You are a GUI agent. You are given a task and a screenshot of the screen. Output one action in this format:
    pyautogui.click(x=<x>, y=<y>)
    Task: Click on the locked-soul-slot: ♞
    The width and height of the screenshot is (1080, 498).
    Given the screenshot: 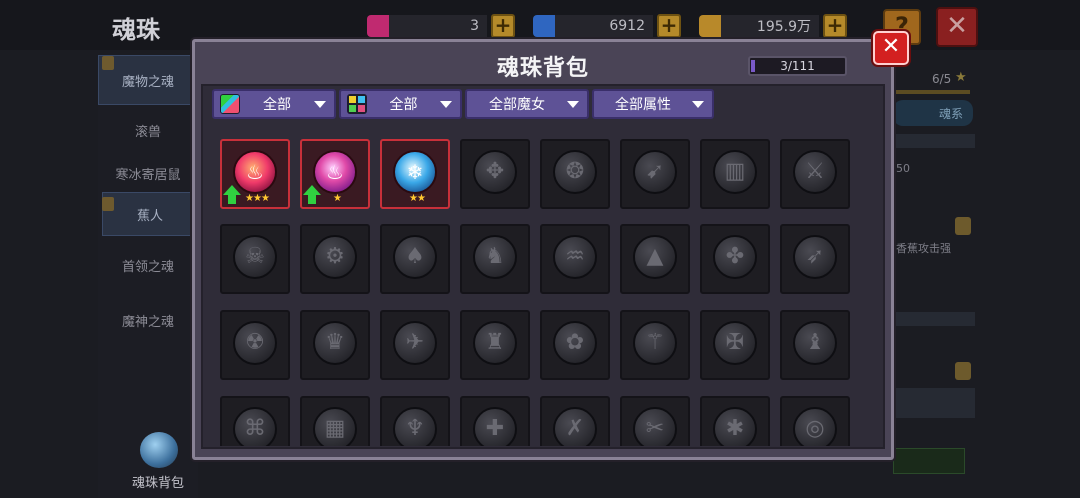 What is the action you would take?
    pyautogui.click(x=495, y=259)
    